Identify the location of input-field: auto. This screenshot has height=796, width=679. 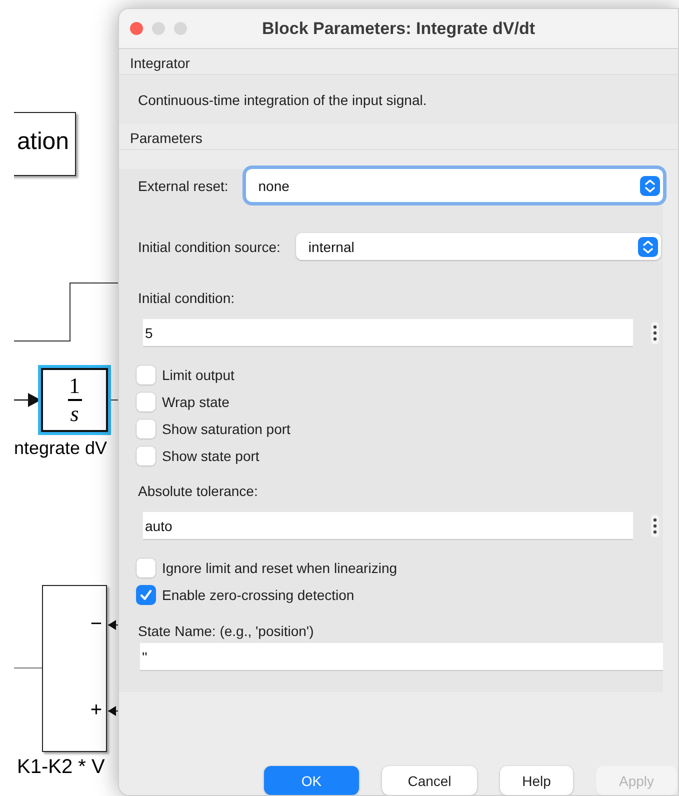
(388, 526).